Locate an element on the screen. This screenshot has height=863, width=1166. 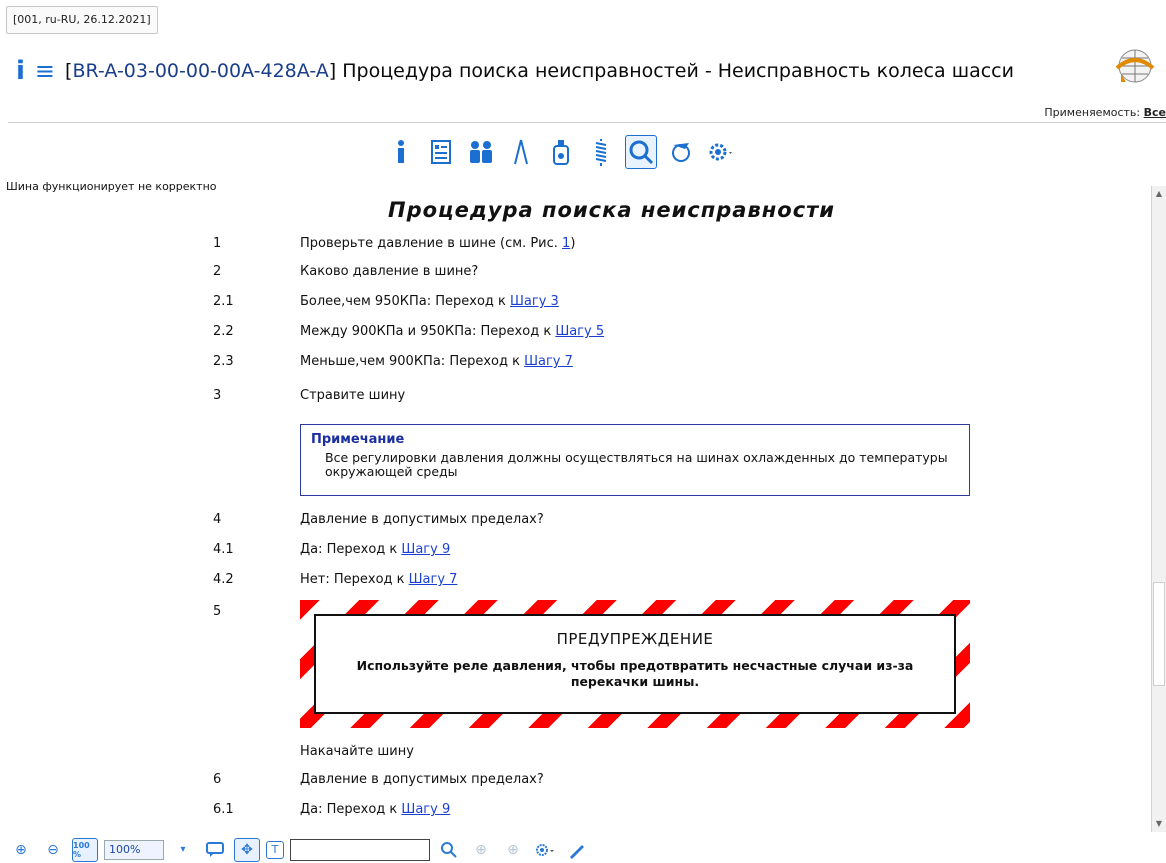
comment-icon is located at coordinates (215, 850).